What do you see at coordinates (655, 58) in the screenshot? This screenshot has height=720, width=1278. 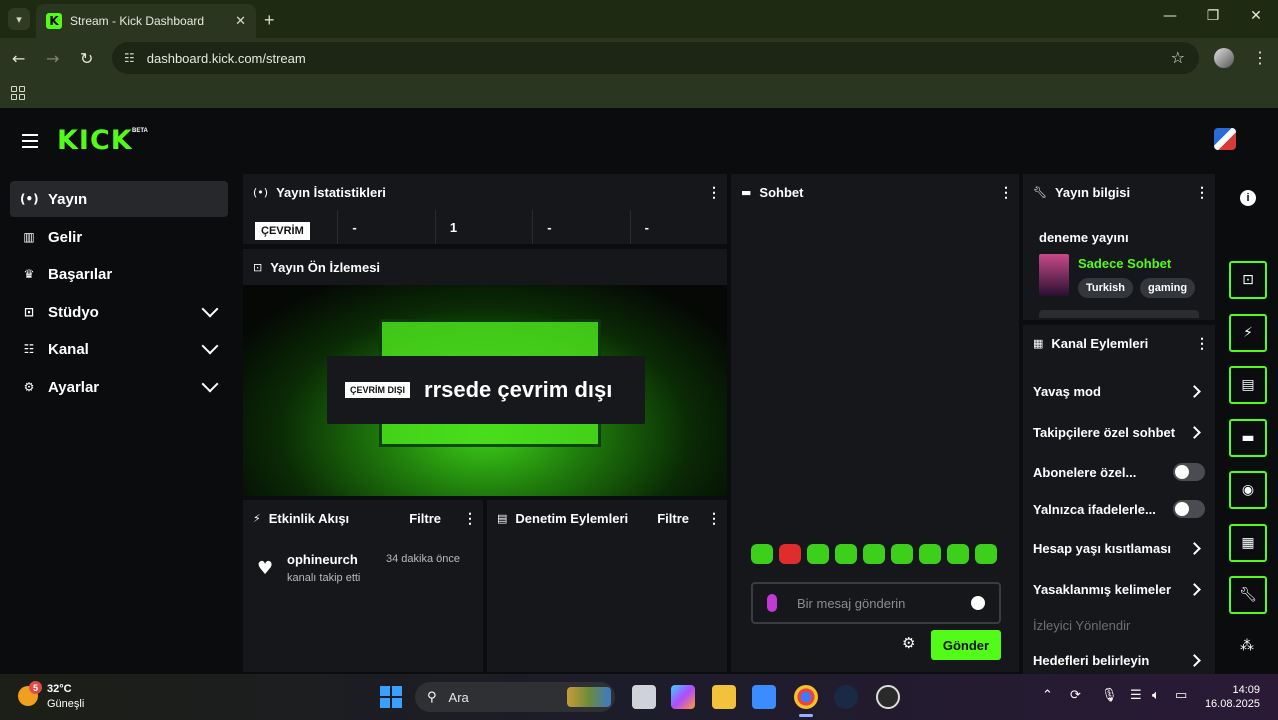 I see `address-bar: ☷ dashboard.kick.com/stream ☆` at bounding box center [655, 58].